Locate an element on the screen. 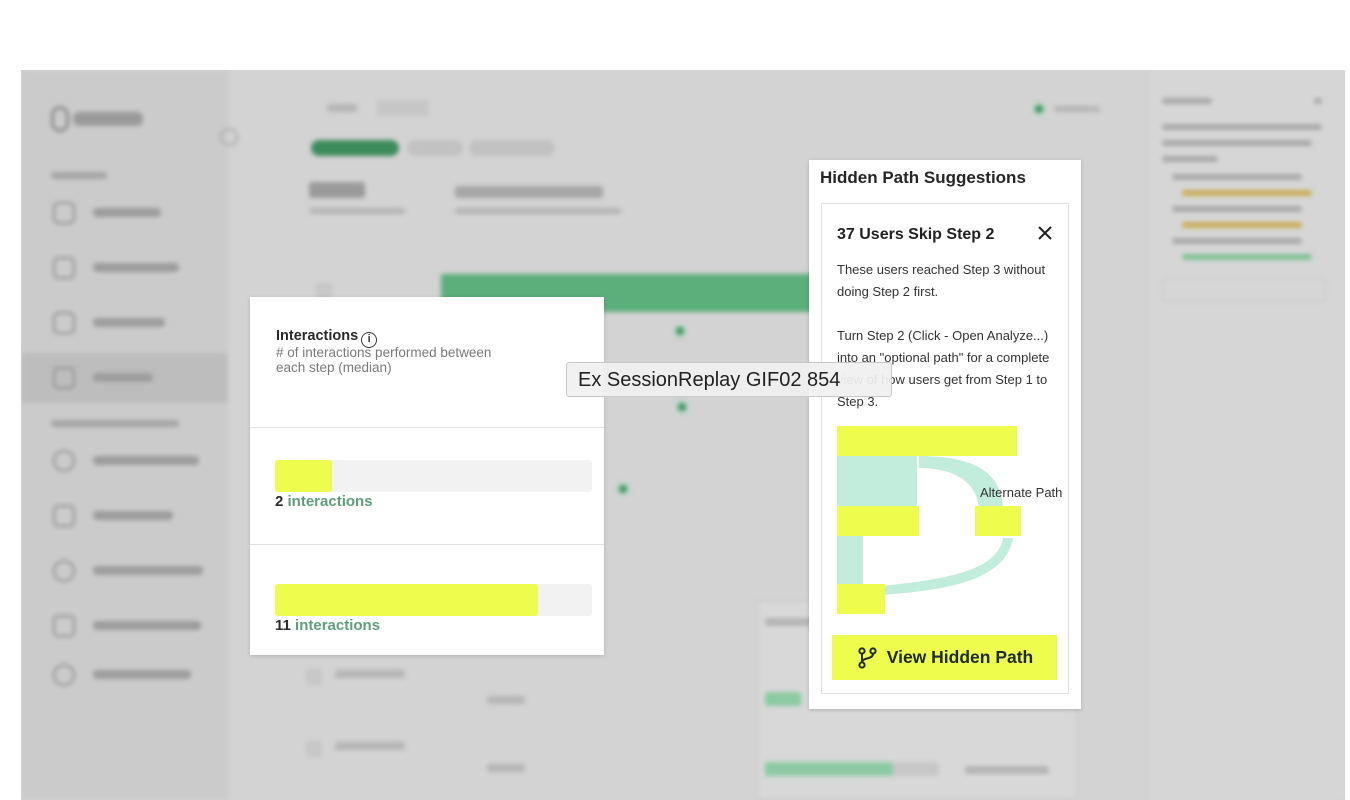  interaction-count: 11 interactions is located at coordinates (327, 625).